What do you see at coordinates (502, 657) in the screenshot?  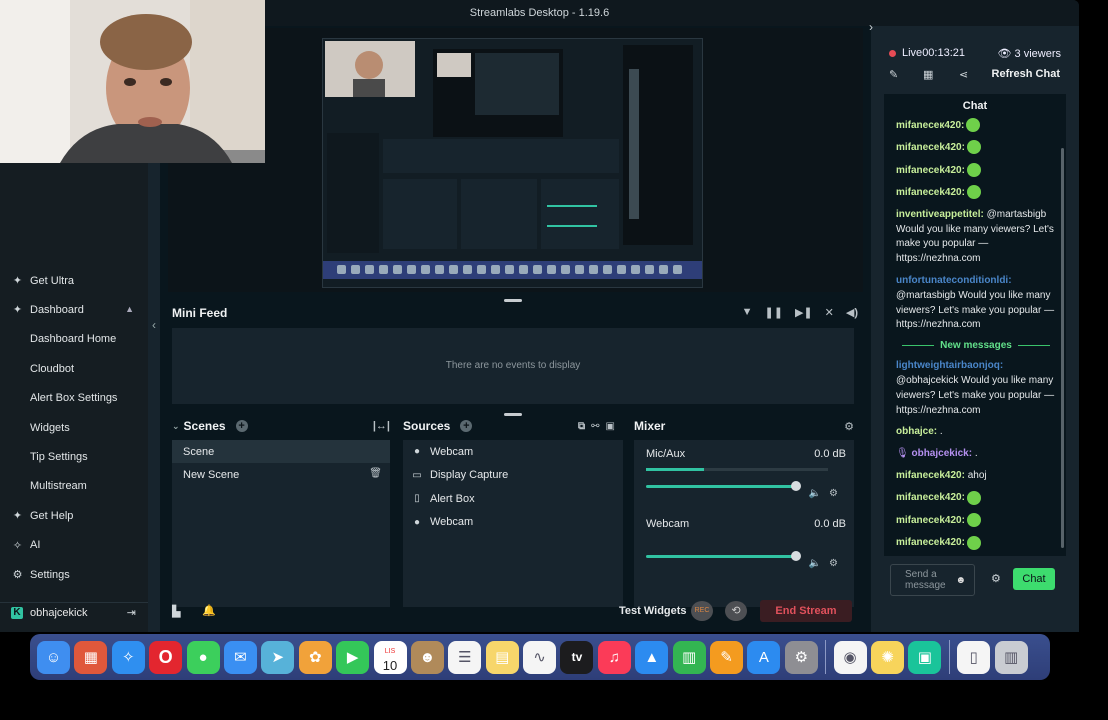 I see `notes-icon: ▤` at bounding box center [502, 657].